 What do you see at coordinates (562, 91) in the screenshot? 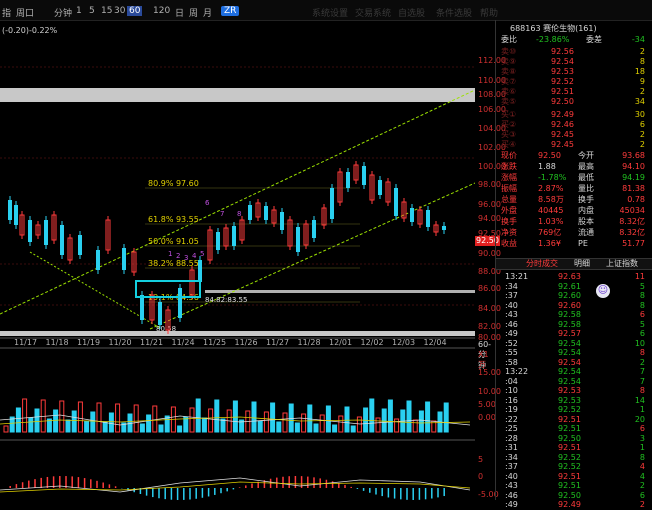
I see `ask-price: 92.51` at bounding box center [562, 91].